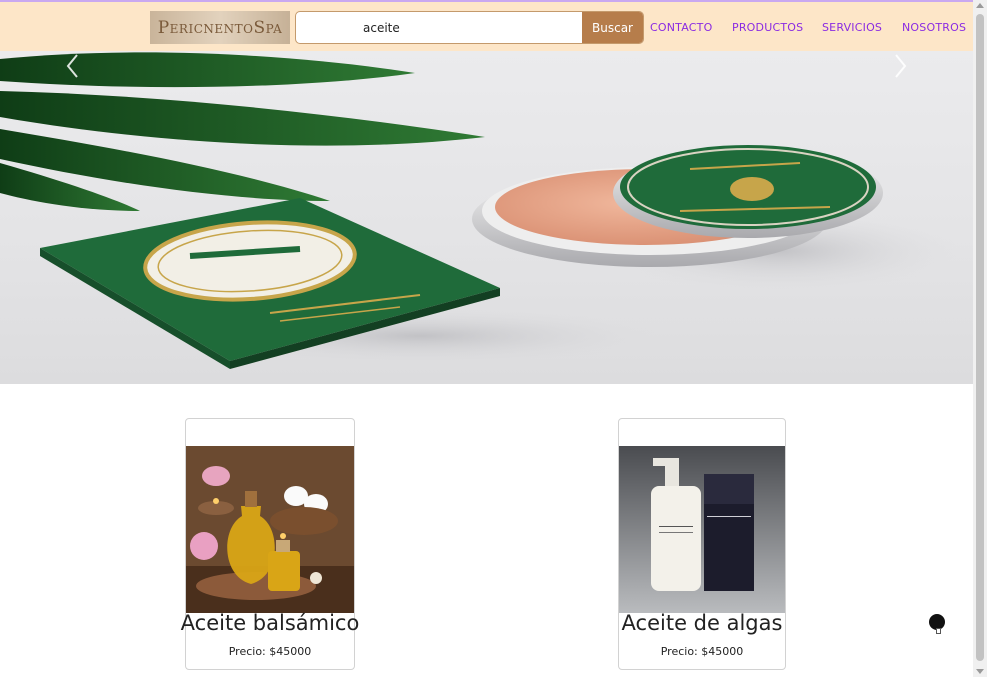 The width and height of the screenshot is (987, 677). What do you see at coordinates (702, 623) in the screenshot?
I see `product-name: Aceite de algas` at bounding box center [702, 623].